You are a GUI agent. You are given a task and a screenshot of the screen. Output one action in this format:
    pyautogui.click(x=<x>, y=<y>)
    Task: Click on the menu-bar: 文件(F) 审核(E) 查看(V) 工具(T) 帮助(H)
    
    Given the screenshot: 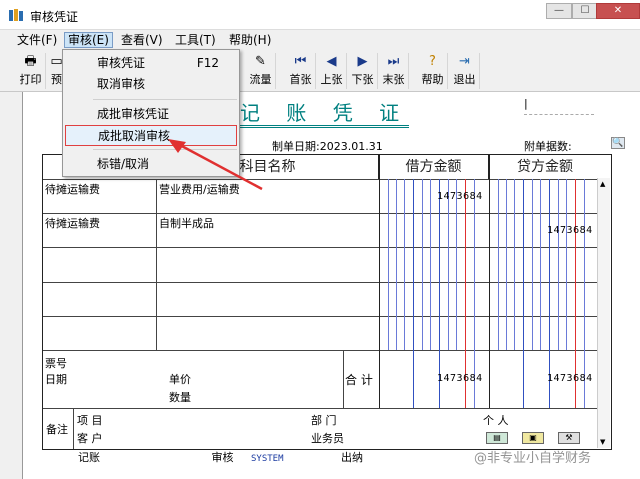 What is the action you would take?
    pyautogui.click(x=320, y=40)
    